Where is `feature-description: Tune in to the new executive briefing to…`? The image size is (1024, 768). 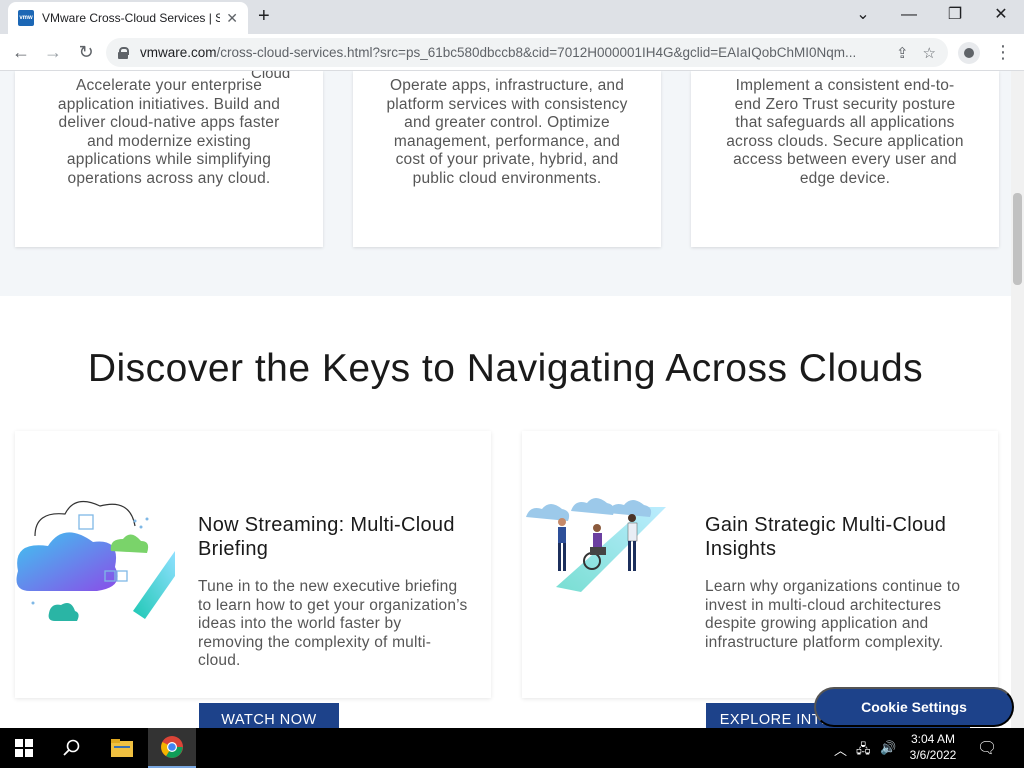 feature-description: Tune in to the new executive briefing to… is located at coordinates (333, 623).